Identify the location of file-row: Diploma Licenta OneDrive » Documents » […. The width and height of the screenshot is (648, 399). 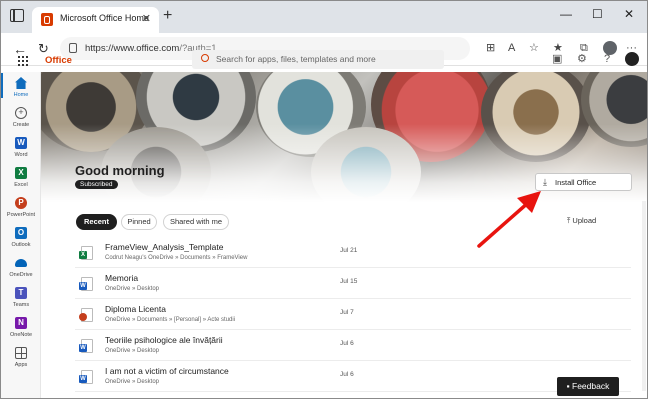
(353, 315).